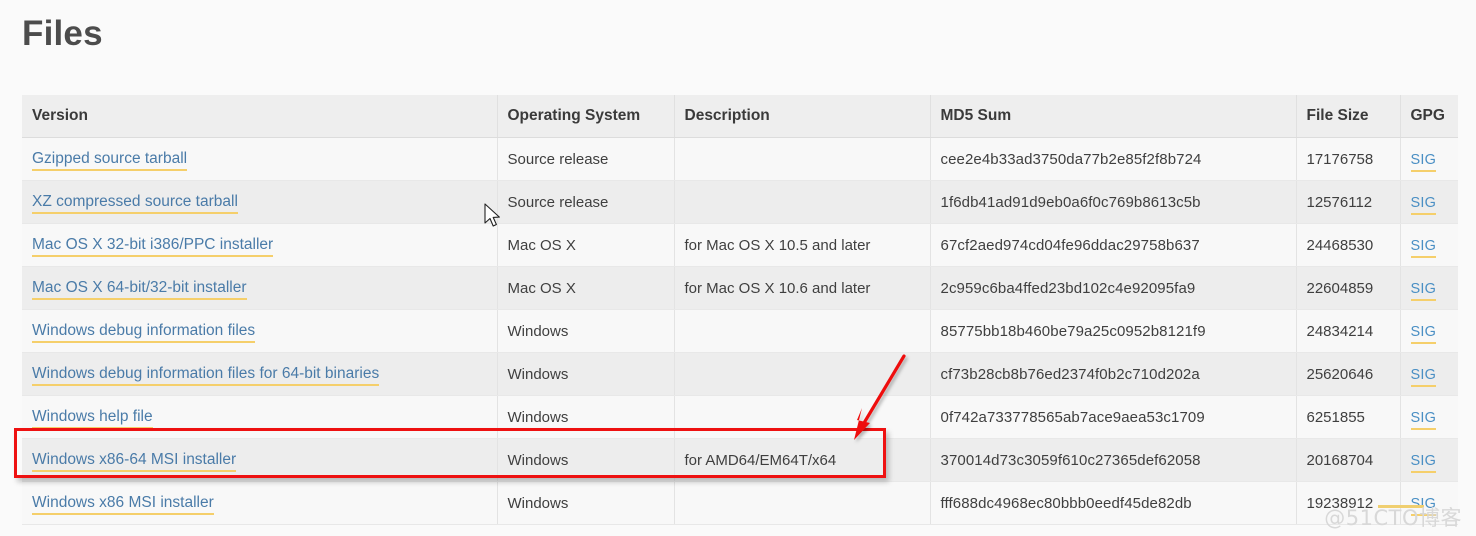  What do you see at coordinates (1113, 374) in the screenshot?
I see `cell-md5-sum: cf73b28cb8b76ed2374f0b2c710d202a` at bounding box center [1113, 374].